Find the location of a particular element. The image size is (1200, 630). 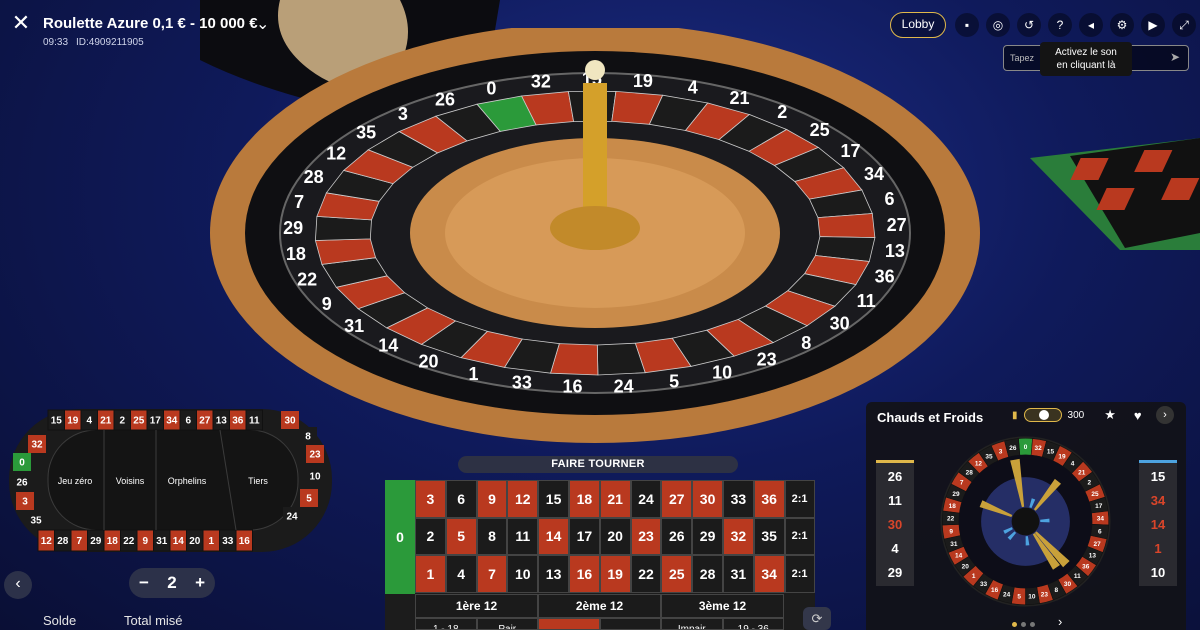

racetrack-number: 16 is located at coordinates (245, 541).